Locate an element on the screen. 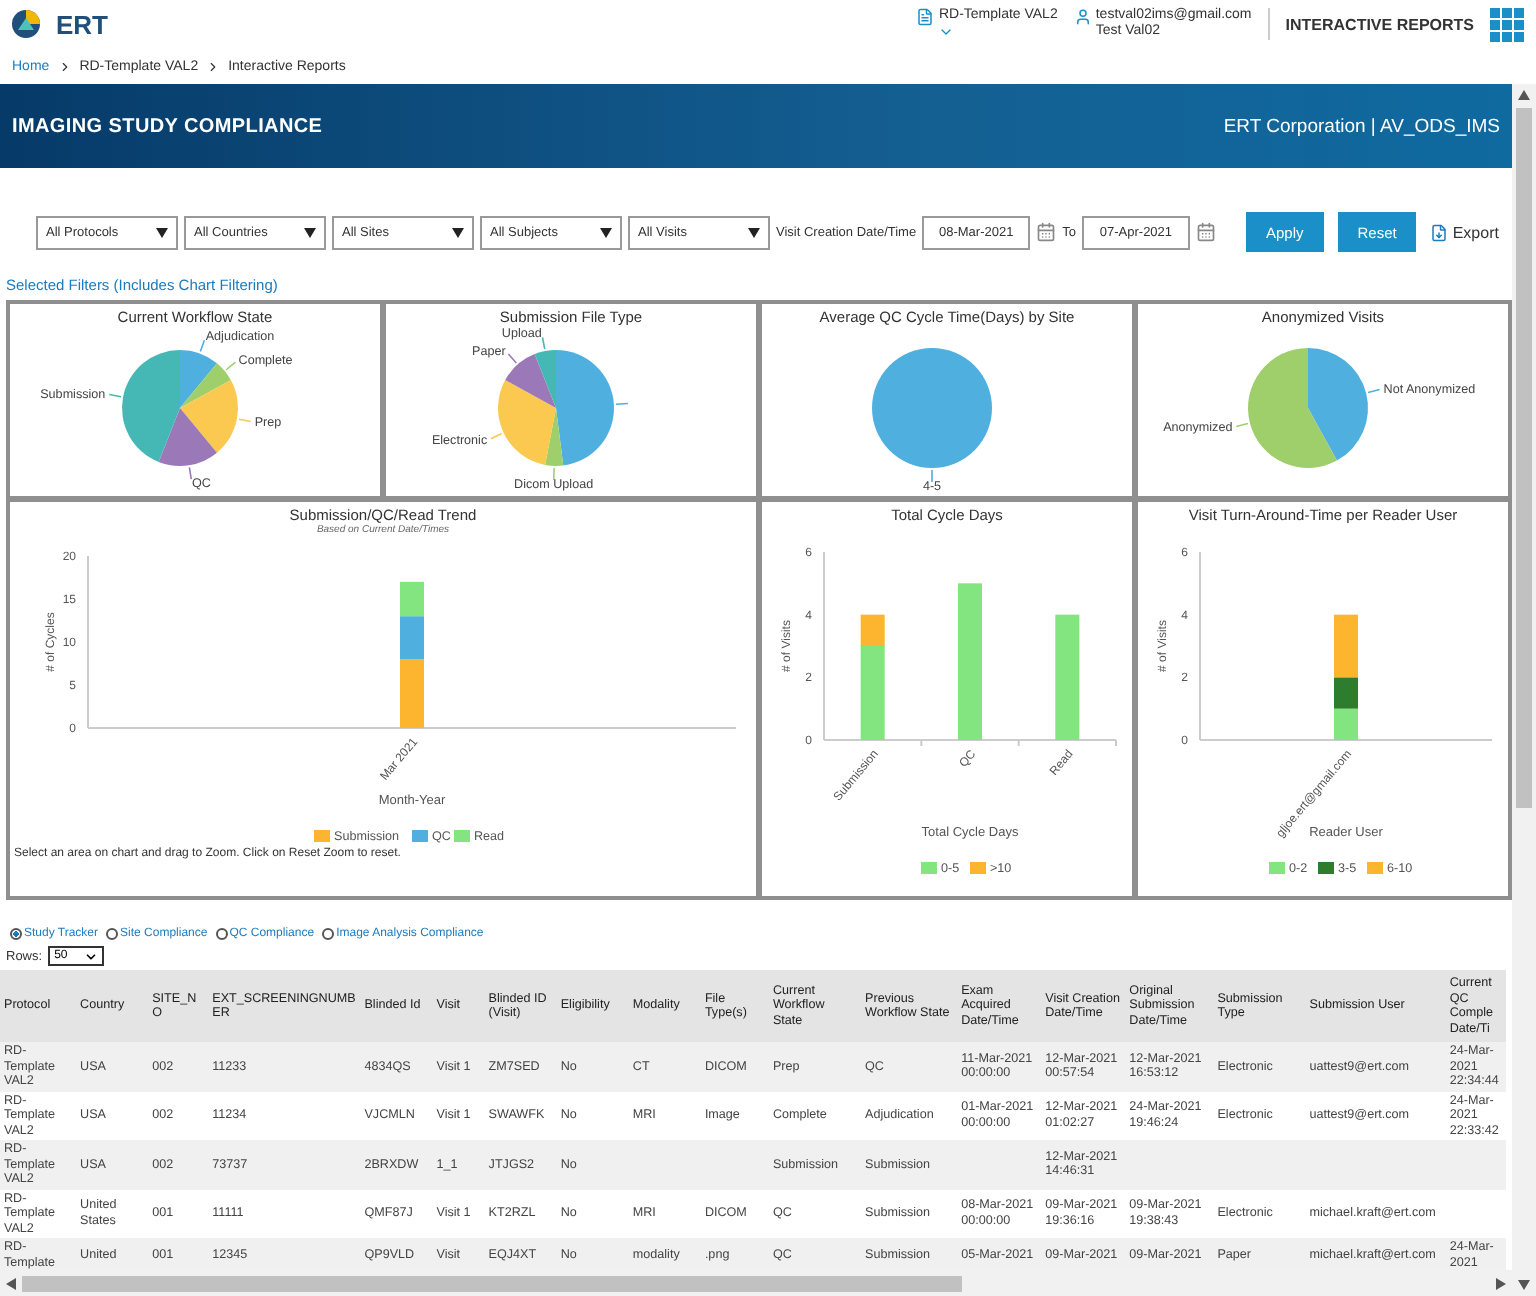 The image size is (1536, 1296). user-icon is located at coordinates (1082, 17).